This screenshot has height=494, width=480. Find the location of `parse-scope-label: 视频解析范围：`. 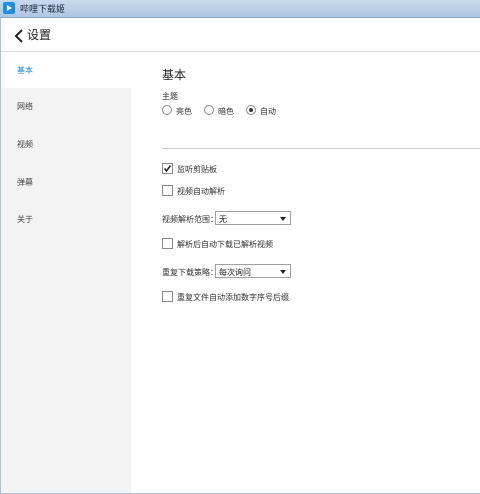

parse-scope-label: 视频解析范围： is located at coordinates (190, 219).